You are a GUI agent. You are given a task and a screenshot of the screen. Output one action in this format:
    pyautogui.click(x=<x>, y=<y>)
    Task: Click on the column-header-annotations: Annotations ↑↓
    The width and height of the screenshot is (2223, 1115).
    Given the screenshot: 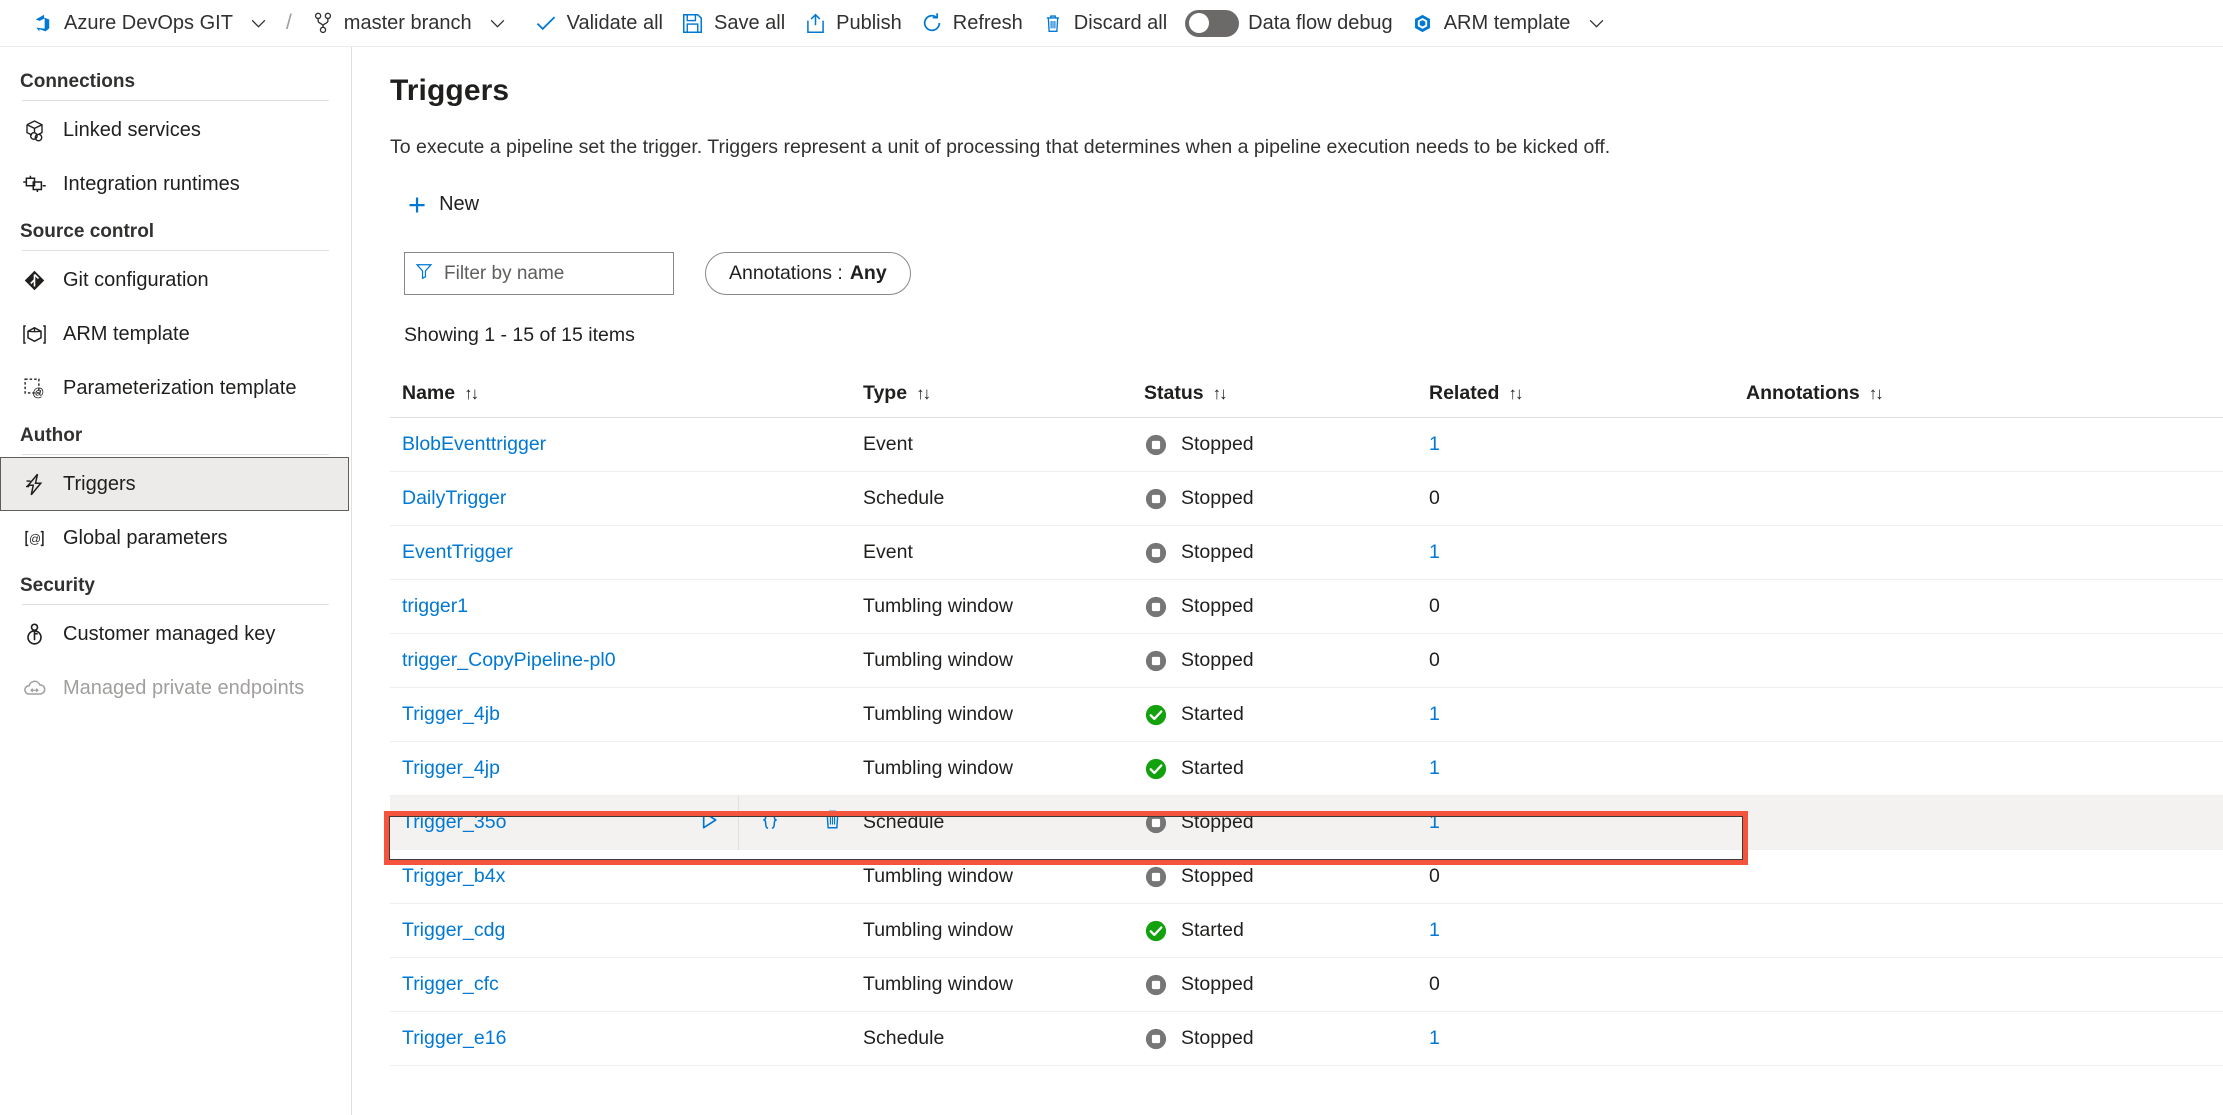 What is the action you would take?
    pyautogui.click(x=1984, y=393)
    